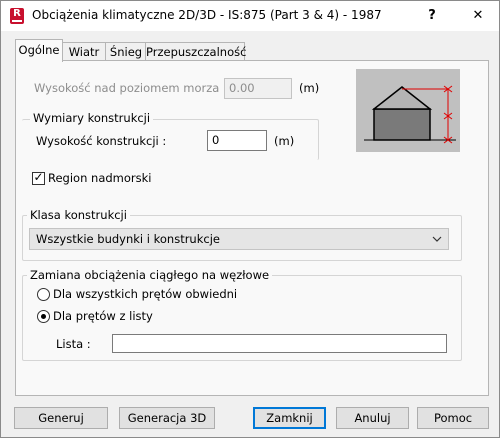 The width and height of the screenshot is (500, 438). Describe the element at coordinates (92, 118) in the screenshot. I see `dimensions-group-title: Wymiary konstrukcji` at that location.